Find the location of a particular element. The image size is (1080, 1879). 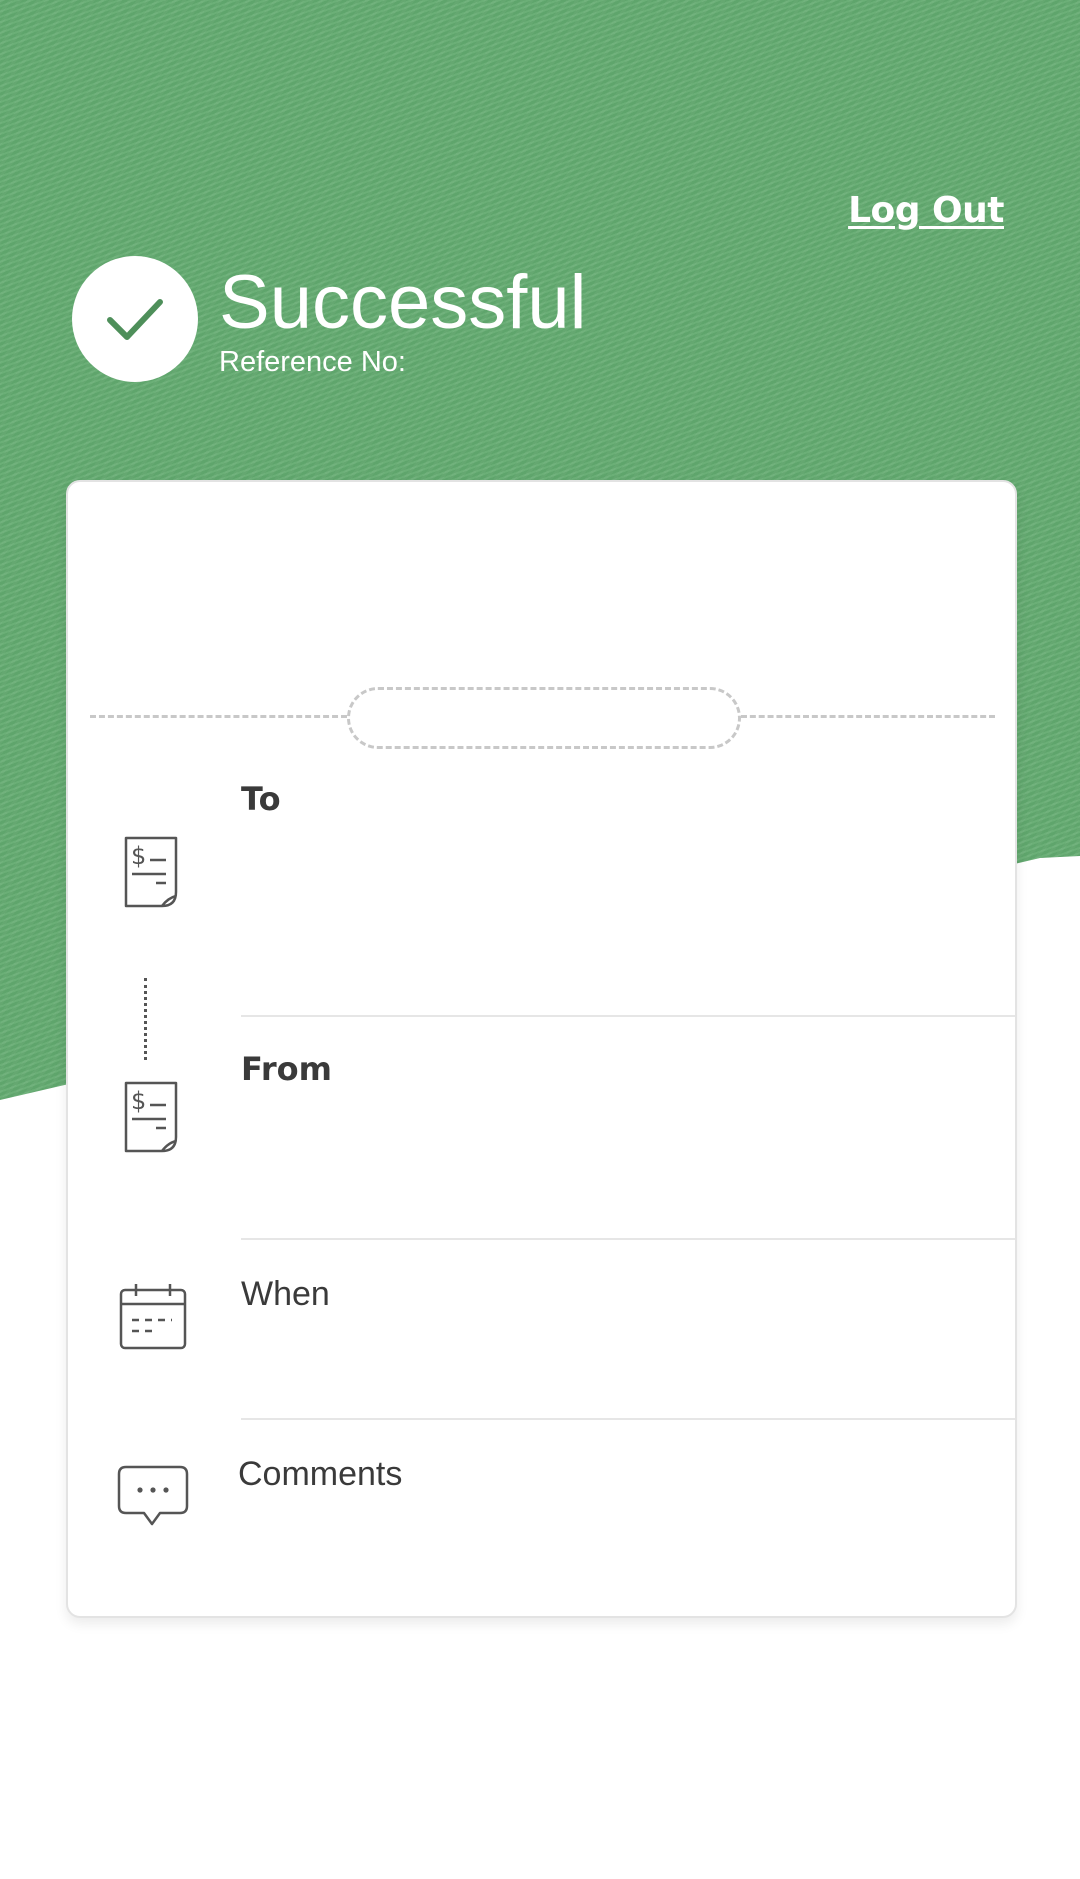

success-badge is located at coordinates (135, 319).